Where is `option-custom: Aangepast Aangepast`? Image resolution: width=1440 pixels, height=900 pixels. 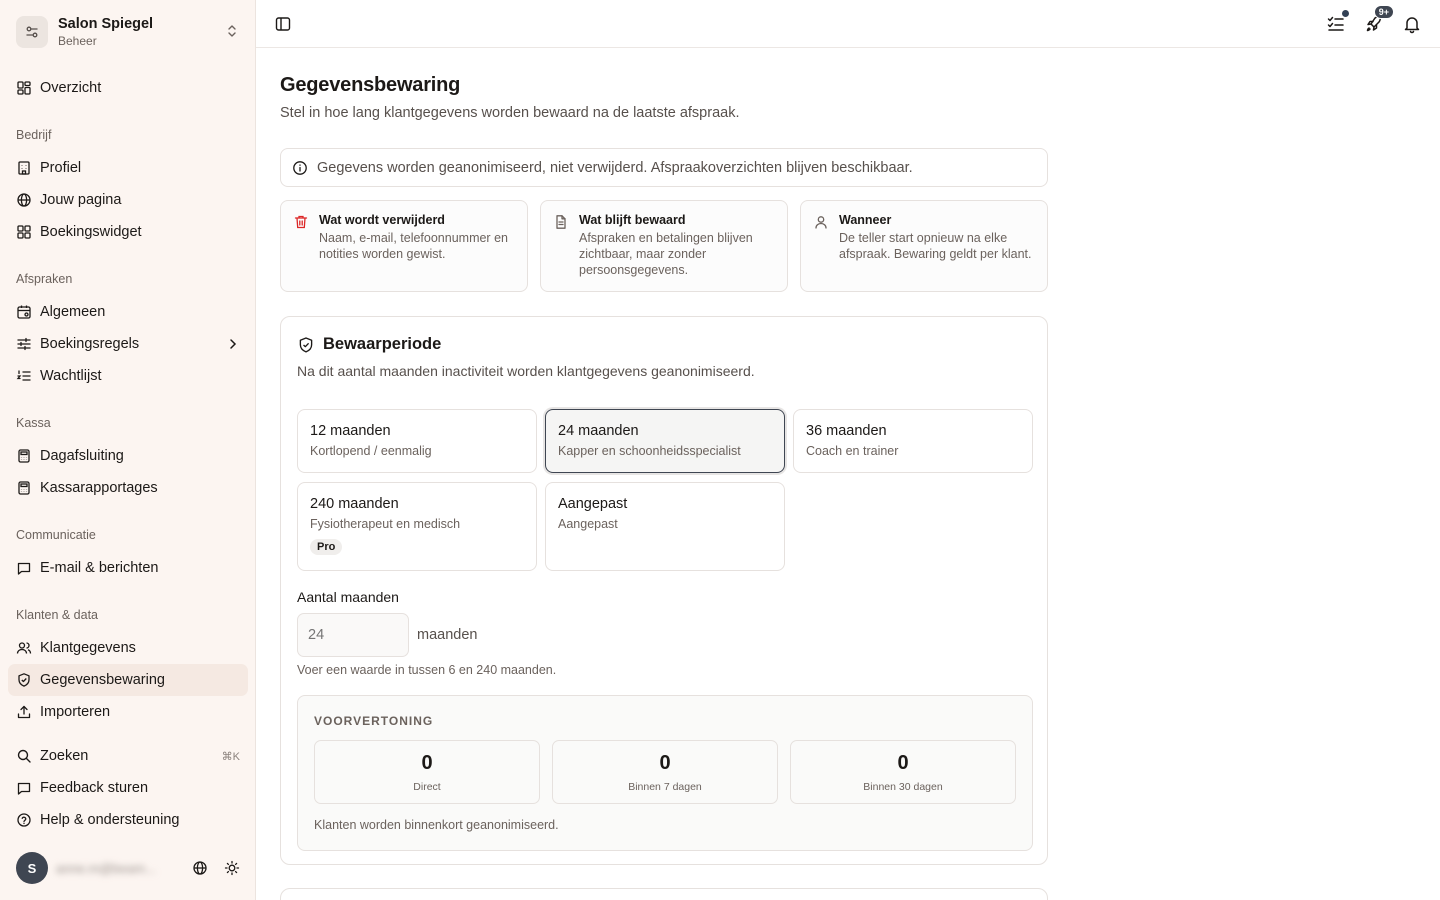
option-custom: Aangepast Aangepast is located at coordinates (665, 526).